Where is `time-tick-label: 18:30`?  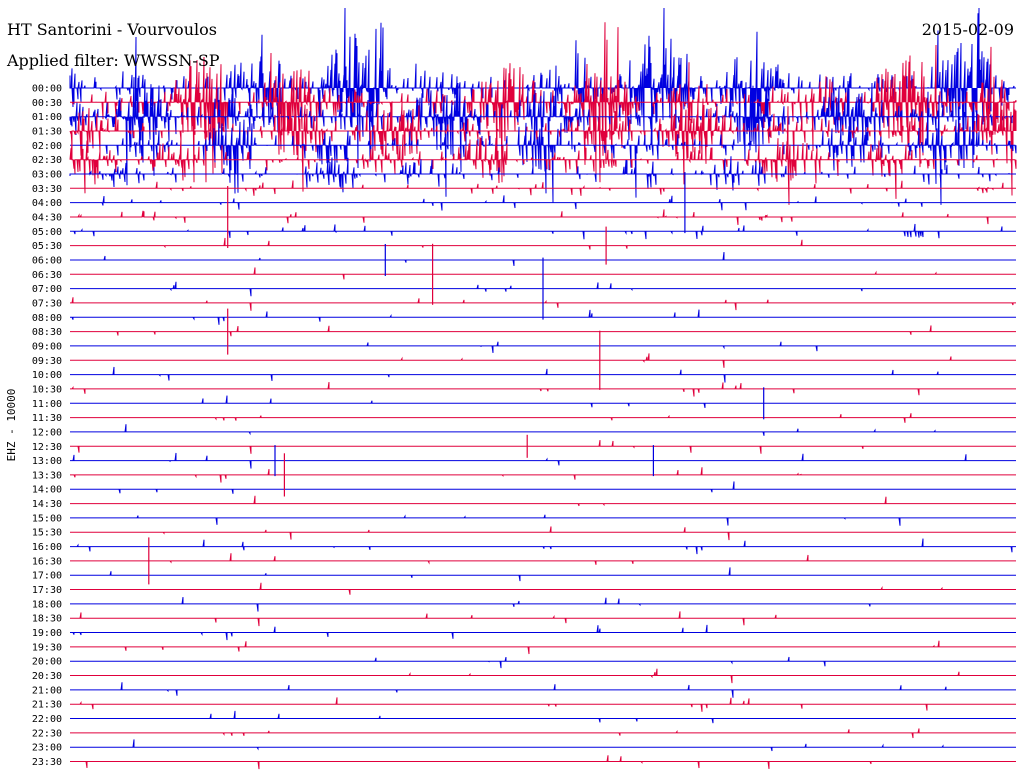 time-tick-label: 18:30 is located at coordinates (47, 619).